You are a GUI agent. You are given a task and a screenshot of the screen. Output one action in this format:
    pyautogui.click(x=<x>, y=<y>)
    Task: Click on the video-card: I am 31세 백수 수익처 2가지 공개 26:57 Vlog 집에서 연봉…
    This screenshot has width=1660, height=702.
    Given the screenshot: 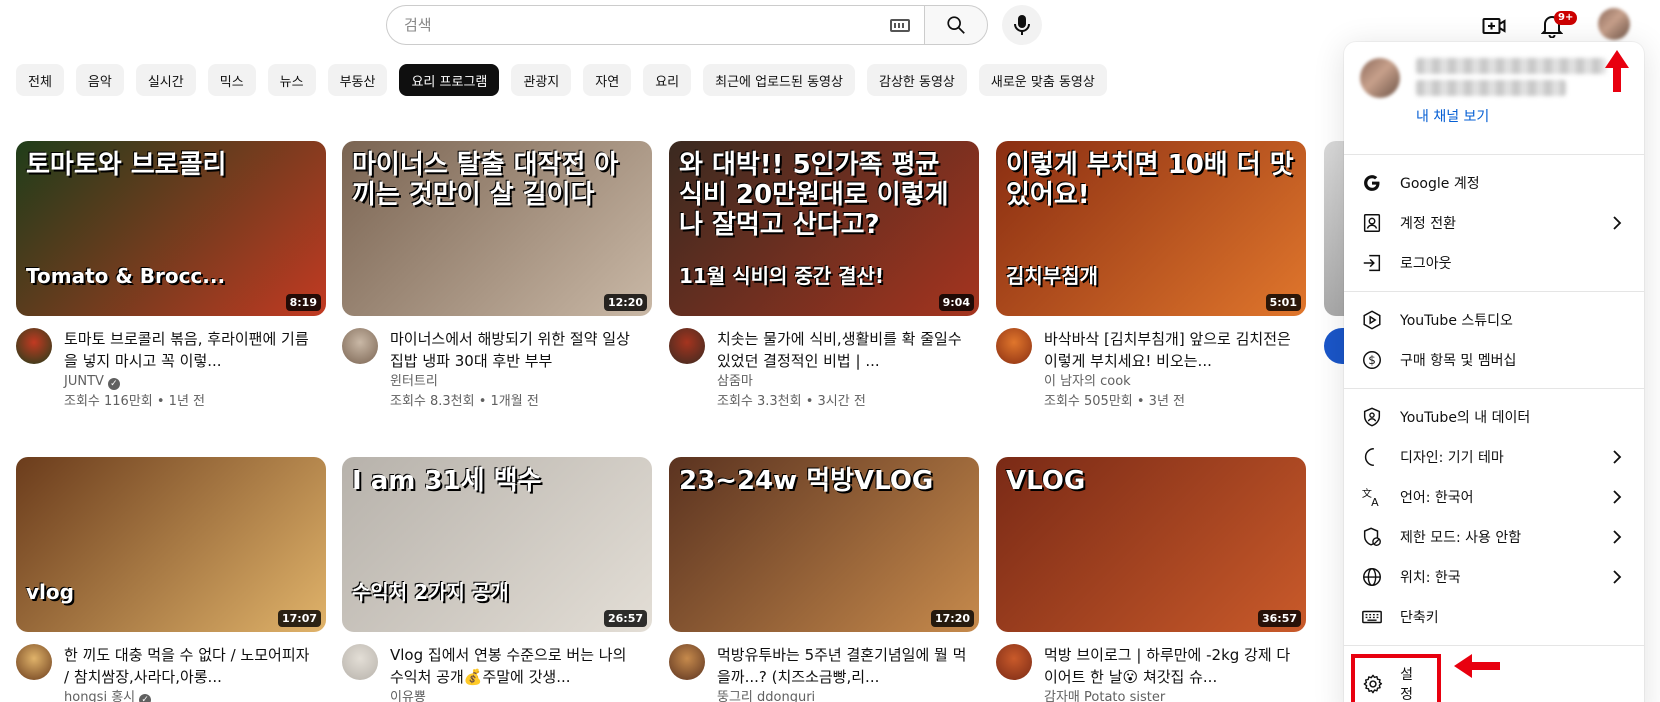 What is the action you would take?
    pyautogui.click(x=497, y=579)
    